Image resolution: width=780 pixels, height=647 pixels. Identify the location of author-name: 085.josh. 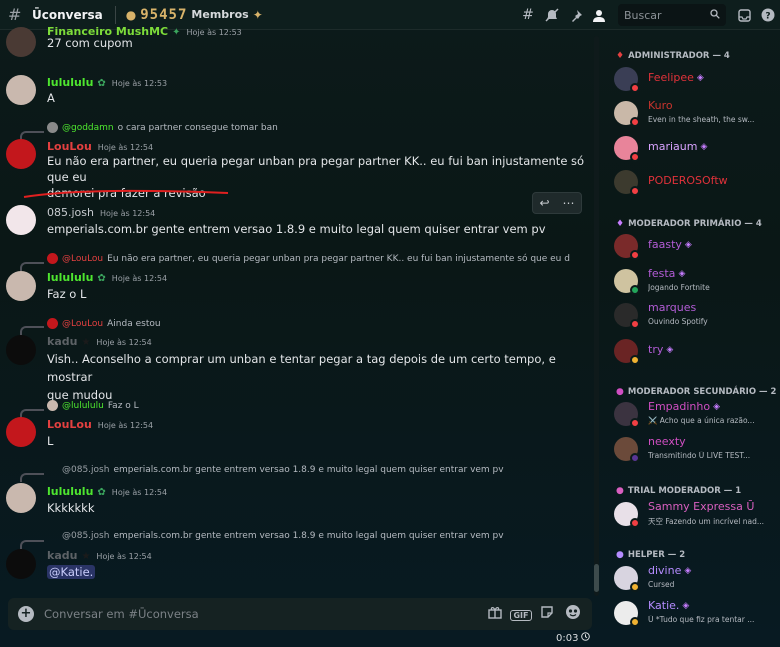
(70, 212).